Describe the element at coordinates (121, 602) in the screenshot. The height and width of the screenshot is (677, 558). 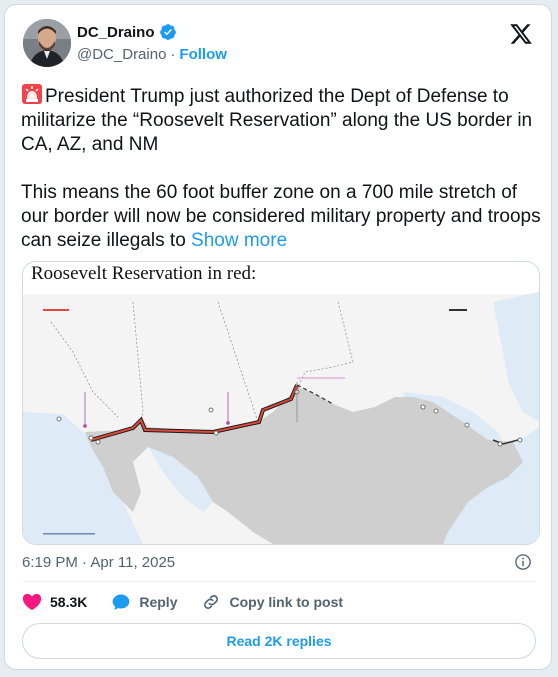
I see `reply-bubble-icon` at that location.